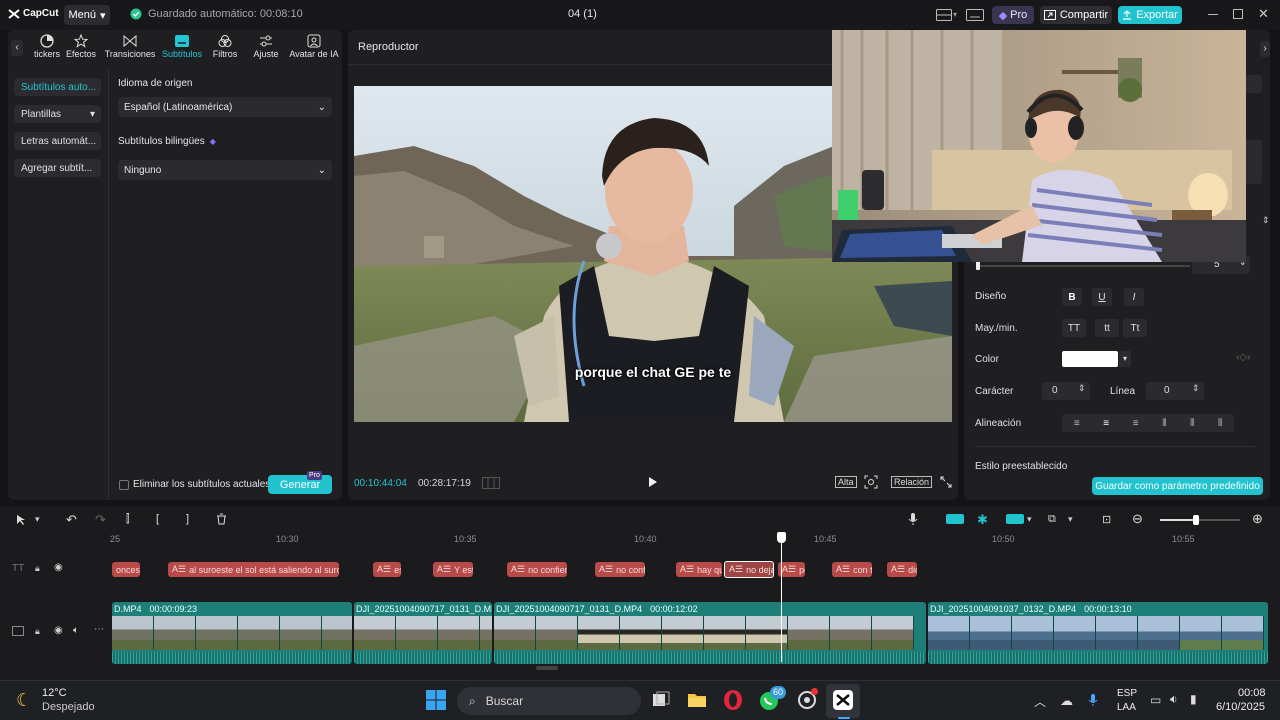 This screenshot has height=720, width=1280. What do you see at coordinates (387, 569) in the screenshot?
I see `caption-clip: A☰es` at bounding box center [387, 569].